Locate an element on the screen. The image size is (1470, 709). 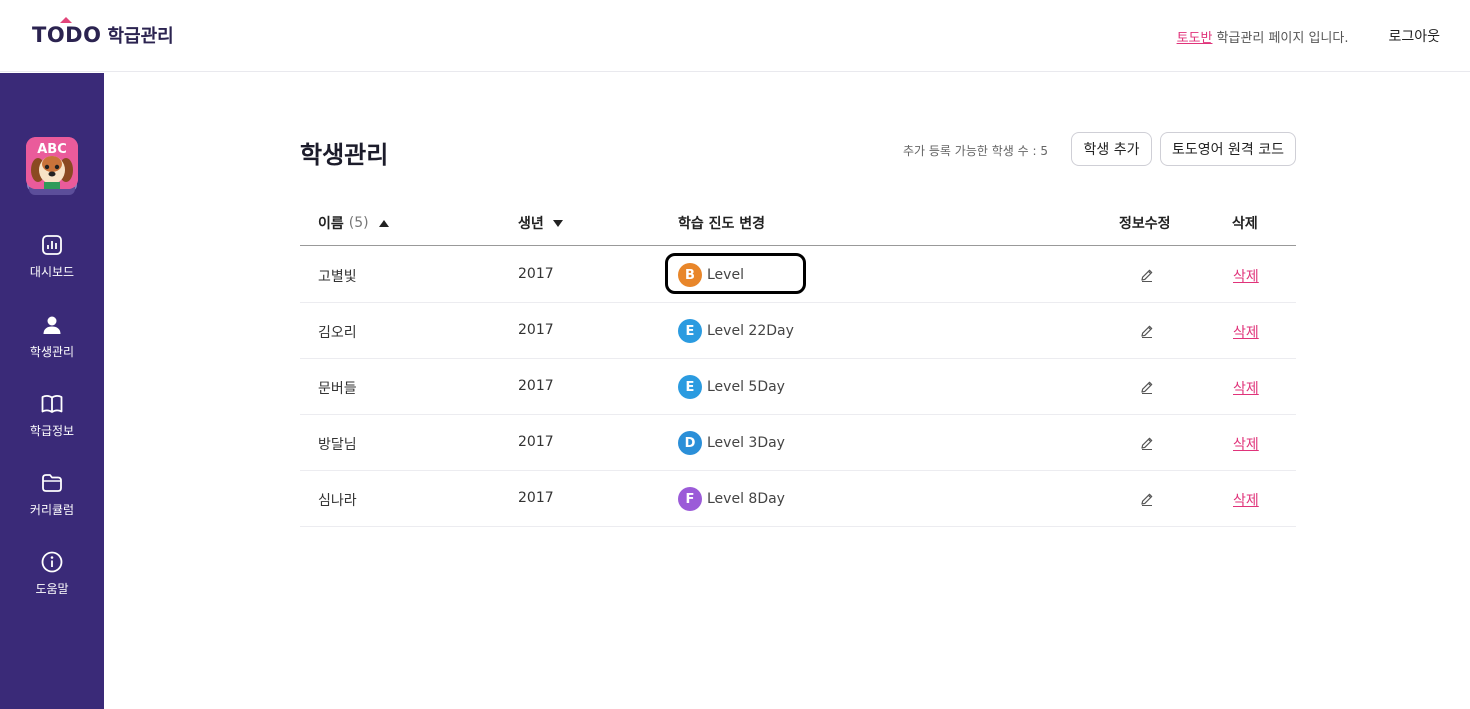
sidebar: ABC 대시보드 학생관리 학급정보 커리큘럼 도움말 is located at coordinates (52, 391).